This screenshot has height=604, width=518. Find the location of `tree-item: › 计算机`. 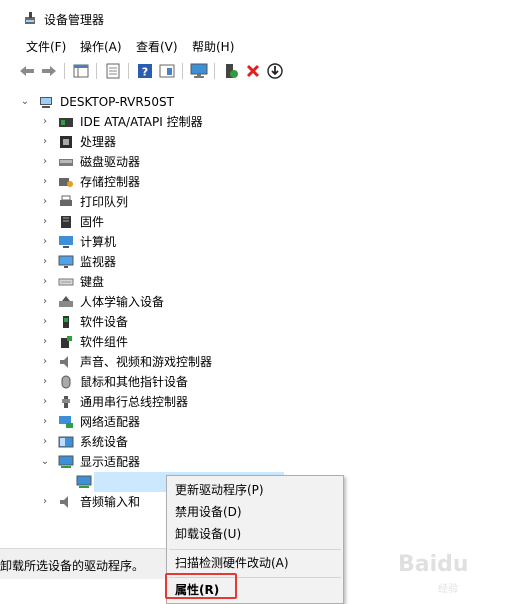

tree-item: › 计算机 is located at coordinates (170, 242).